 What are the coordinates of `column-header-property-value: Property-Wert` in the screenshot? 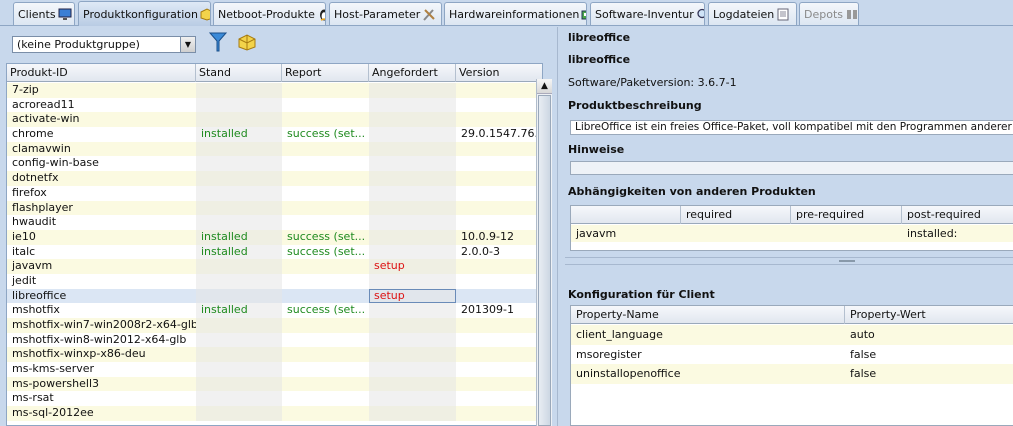 It's located at (929, 315).